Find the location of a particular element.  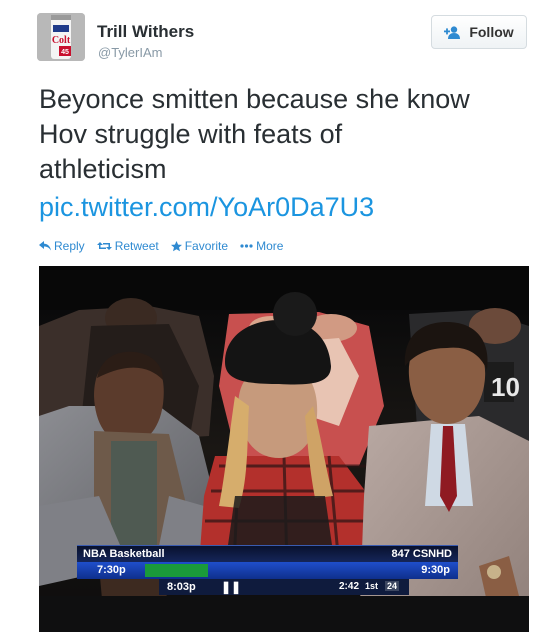

scoreboard-shot-clock: 24 is located at coordinates (392, 586).